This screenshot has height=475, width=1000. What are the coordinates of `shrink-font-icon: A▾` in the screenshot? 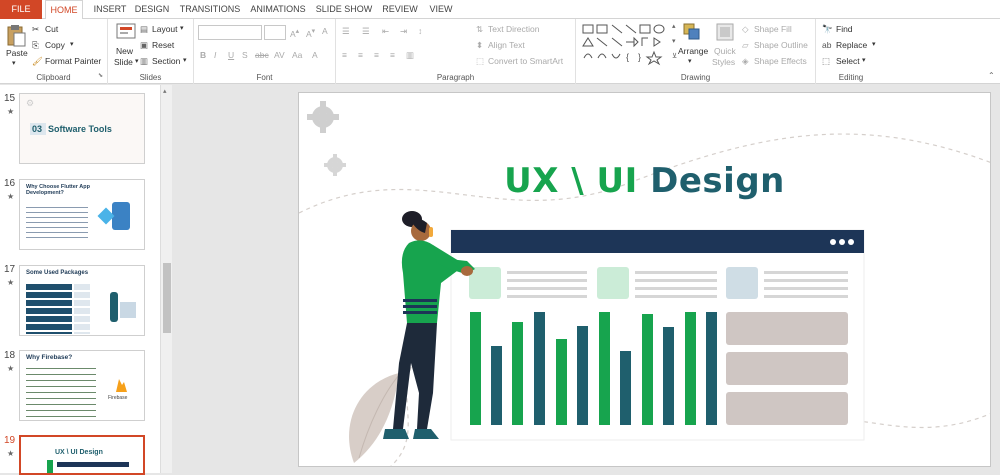 It's located at (310, 32).